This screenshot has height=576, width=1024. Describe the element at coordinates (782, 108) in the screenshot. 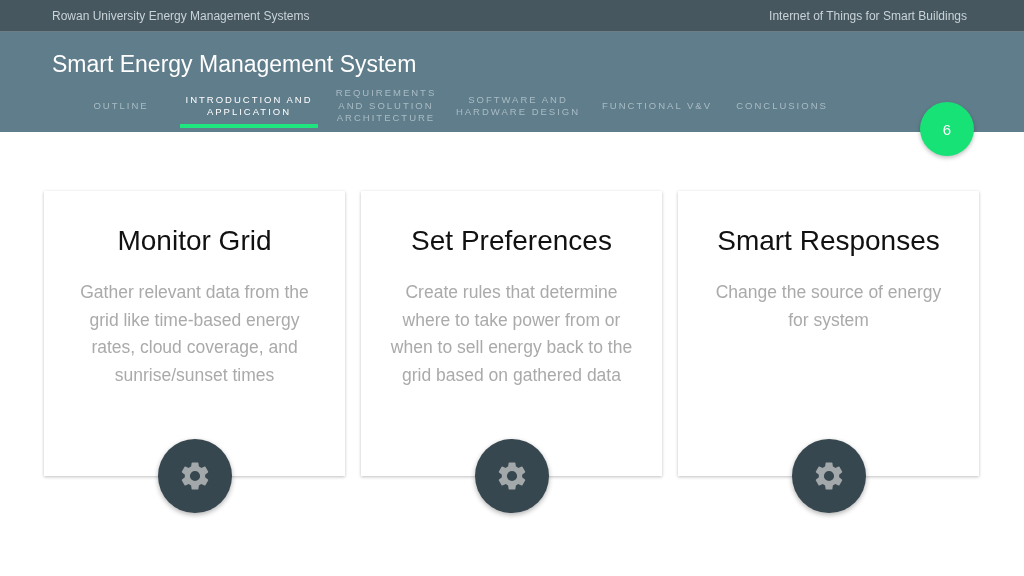

I see `section-tab: CONCLUSIONS` at that location.